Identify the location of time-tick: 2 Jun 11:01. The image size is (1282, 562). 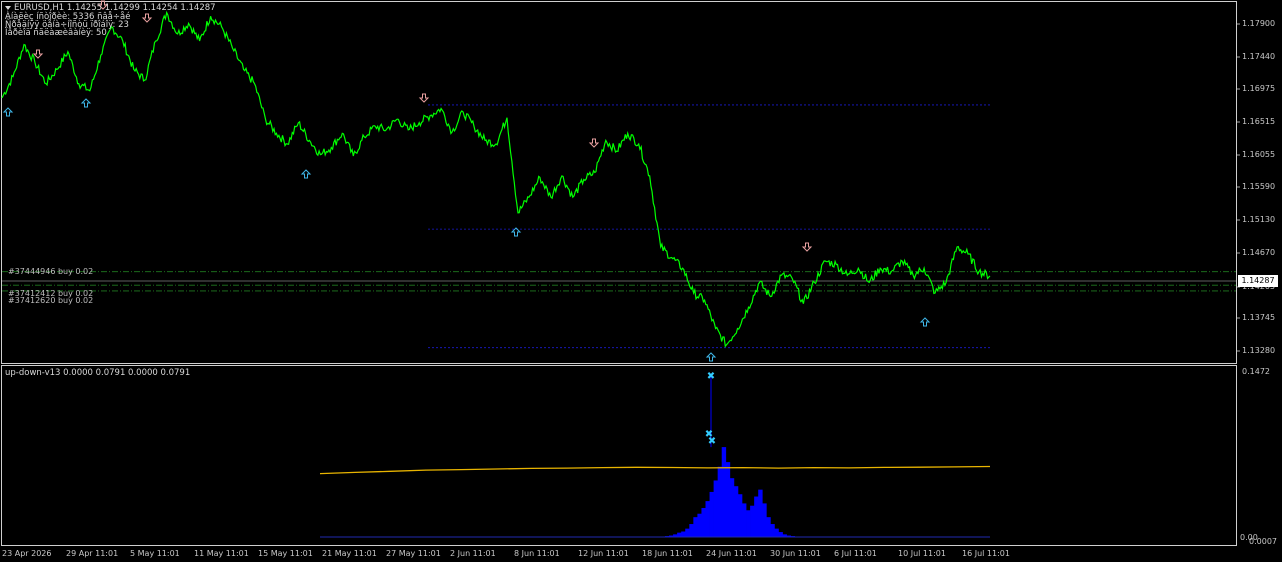
(473, 553).